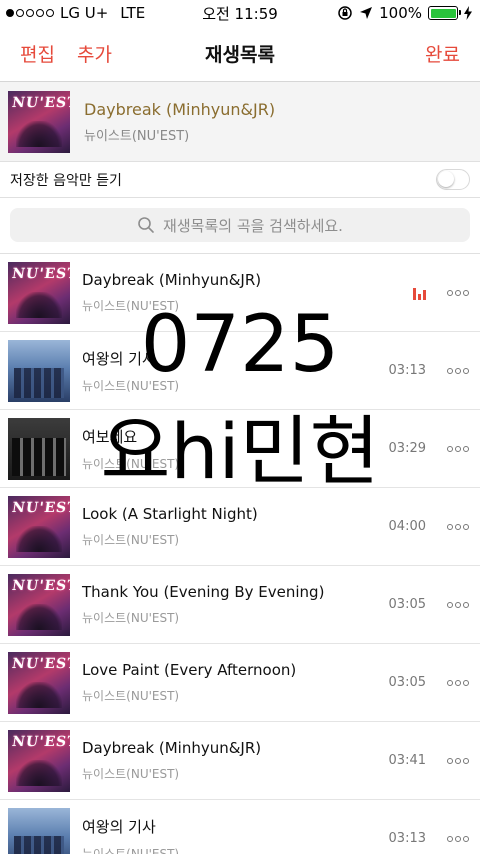  I want to click on search-container: 재생목록의 곡을 검색하세요., so click(240, 226).